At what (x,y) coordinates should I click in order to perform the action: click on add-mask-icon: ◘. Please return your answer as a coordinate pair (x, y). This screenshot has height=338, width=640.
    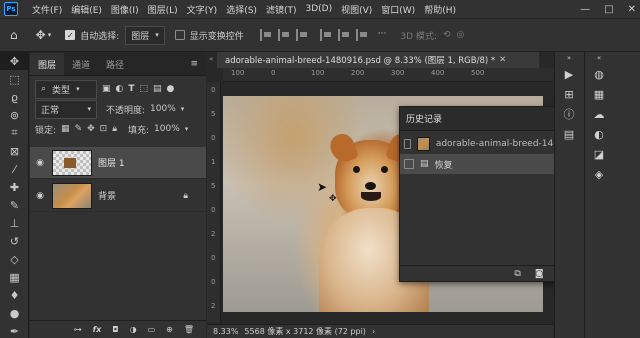
    Looking at the image, I should click on (115, 329).